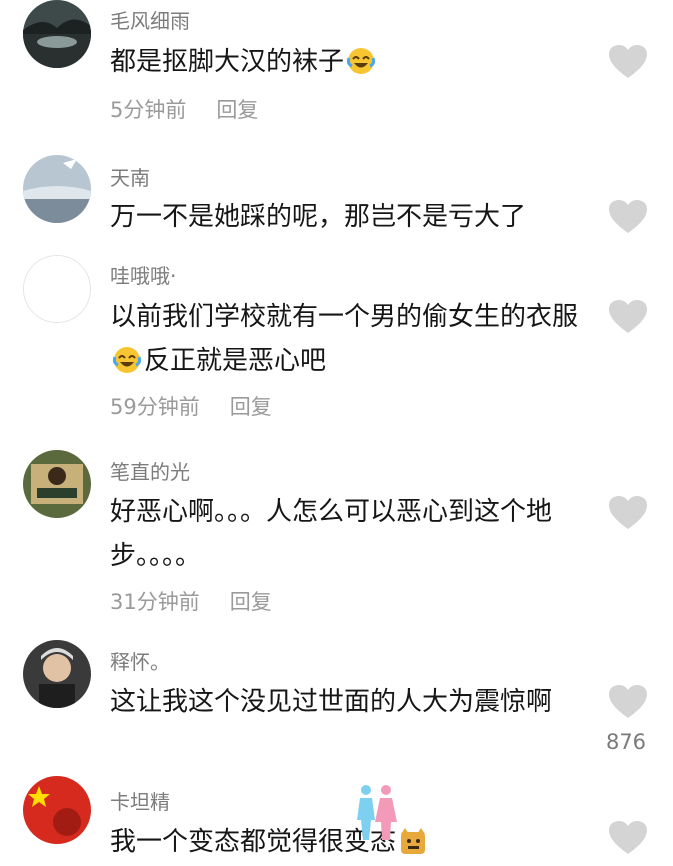 The width and height of the screenshot is (673, 866). What do you see at coordinates (331, 702) in the screenshot?
I see `comment-text-body: 这让我这个没见过世面的人大为震惊啊` at bounding box center [331, 702].